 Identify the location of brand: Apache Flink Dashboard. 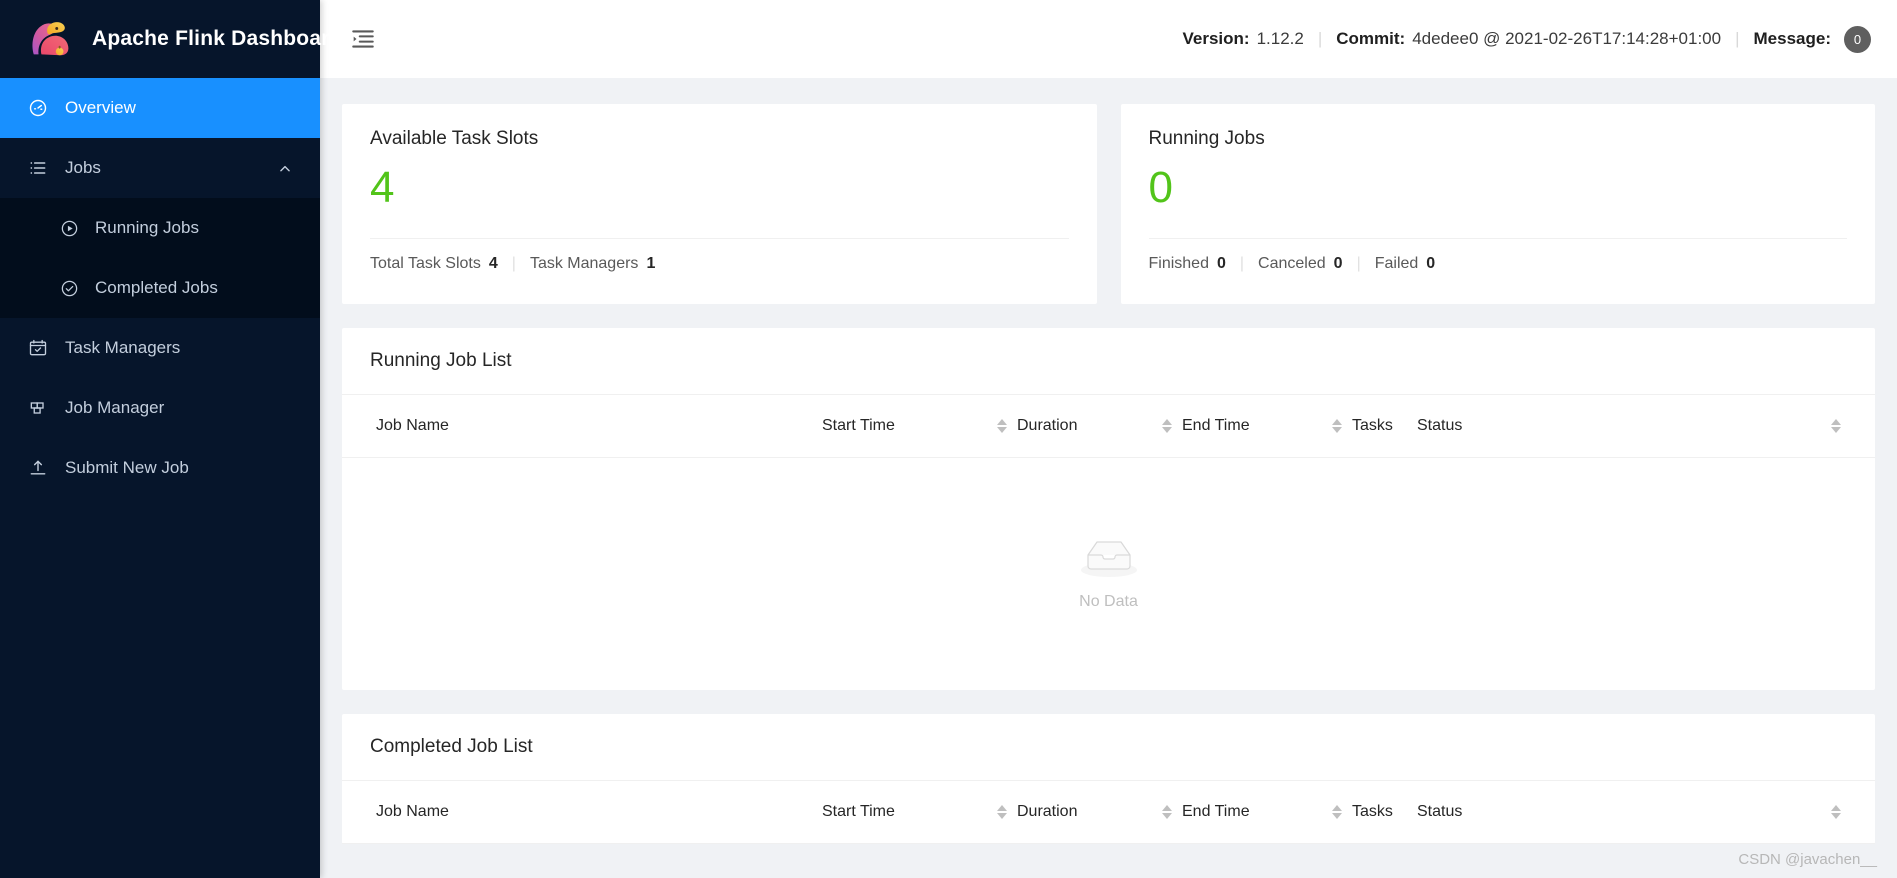
(171, 39).